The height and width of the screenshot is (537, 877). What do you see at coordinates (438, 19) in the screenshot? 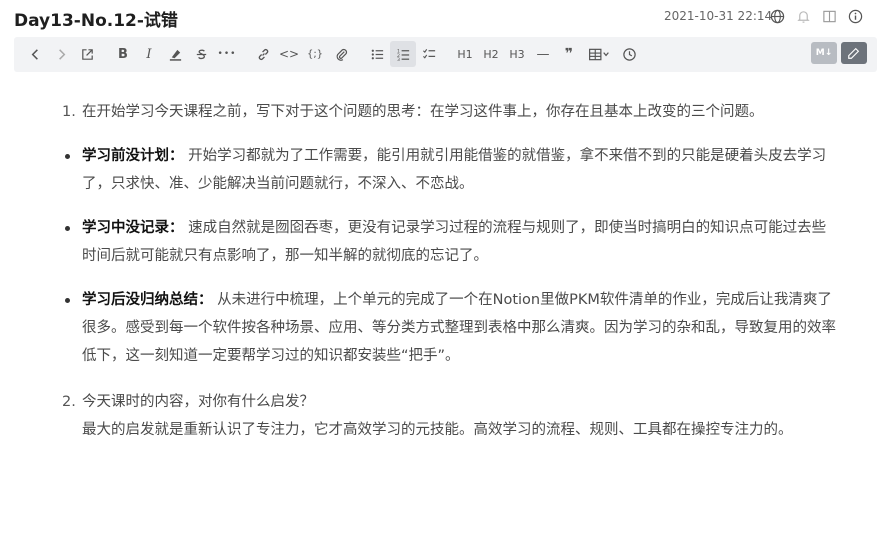
I see `top-bar: Day13-No.12-试错 2021-10-31 22:14` at bounding box center [438, 19].